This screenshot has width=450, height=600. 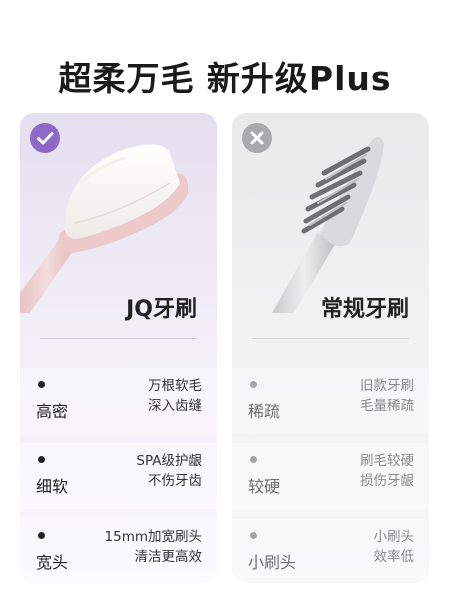 I want to click on feature-row: 宽头 15mm加宽刷头 清洁更高效, so click(x=118, y=551).